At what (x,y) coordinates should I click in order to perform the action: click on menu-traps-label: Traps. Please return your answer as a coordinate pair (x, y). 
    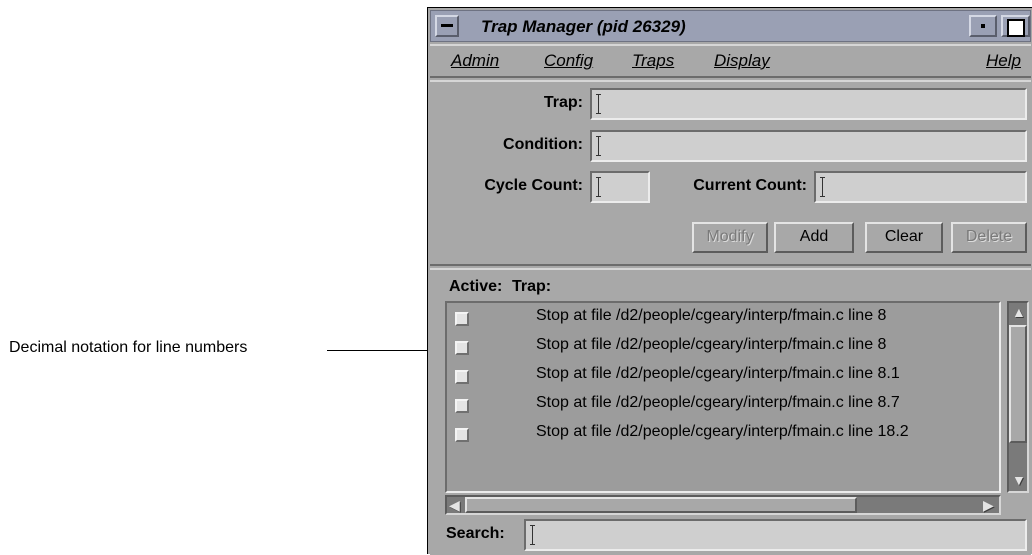
    Looking at the image, I should click on (653, 60).